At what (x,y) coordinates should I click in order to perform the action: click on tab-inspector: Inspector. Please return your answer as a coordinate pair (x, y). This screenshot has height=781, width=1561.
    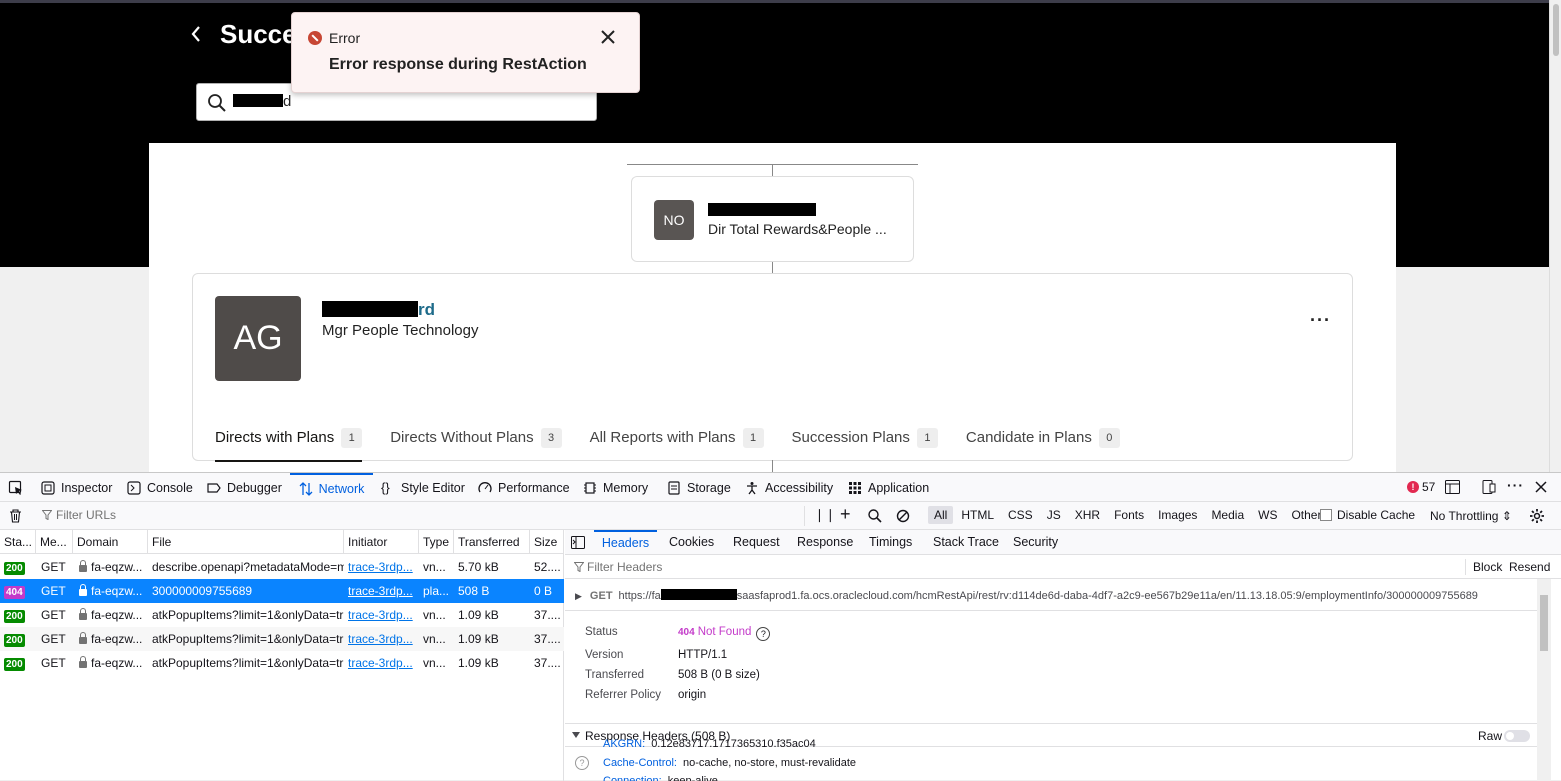
    Looking at the image, I should click on (76, 487).